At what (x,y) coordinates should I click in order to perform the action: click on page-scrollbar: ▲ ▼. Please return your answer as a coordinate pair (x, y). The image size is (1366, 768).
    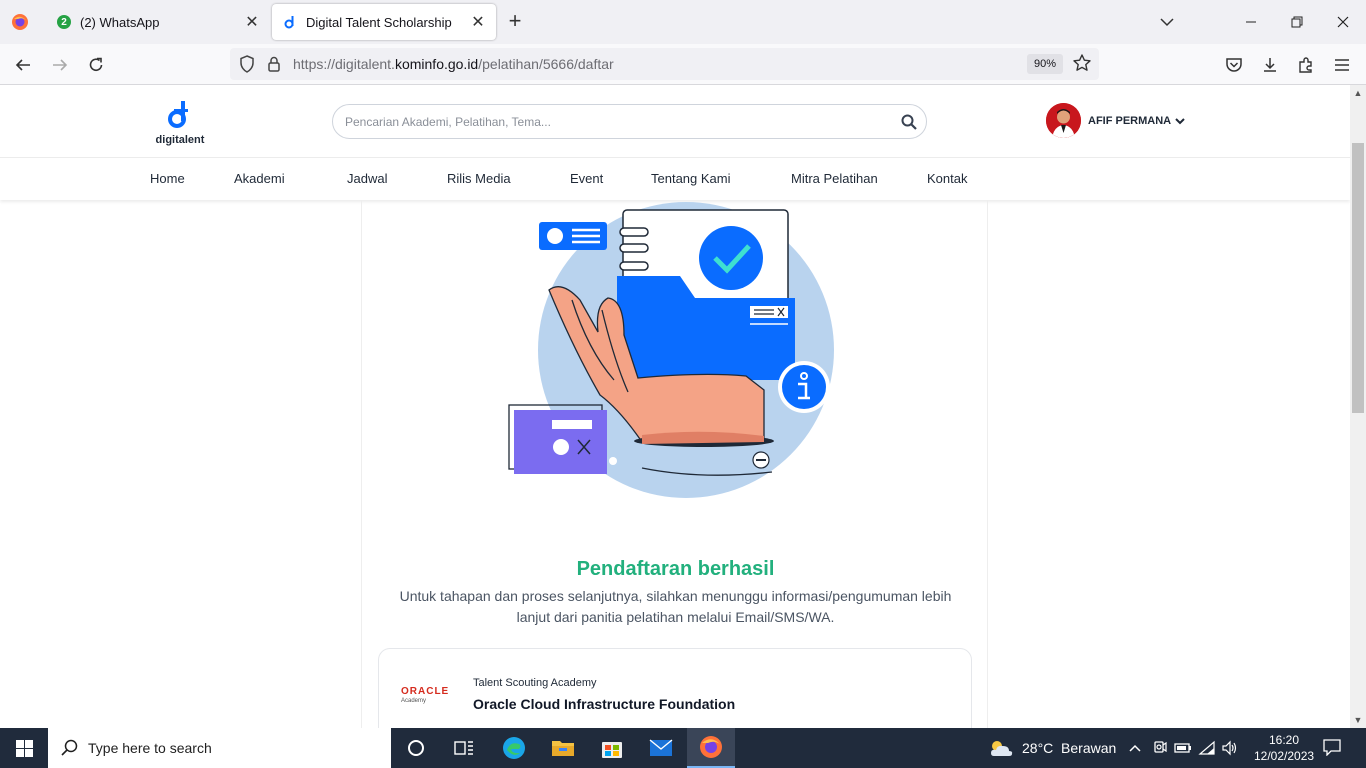
    Looking at the image, I should click on (1358, 406).